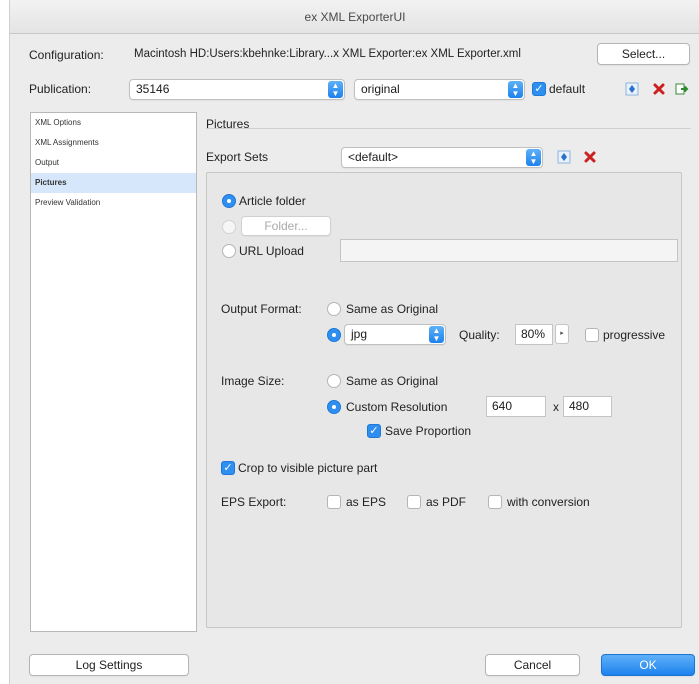 Image resolution: width=699 pixels, height=684 pixels. I want to click on sidebar-item-xml-options: XML Options, so click(113, 123).